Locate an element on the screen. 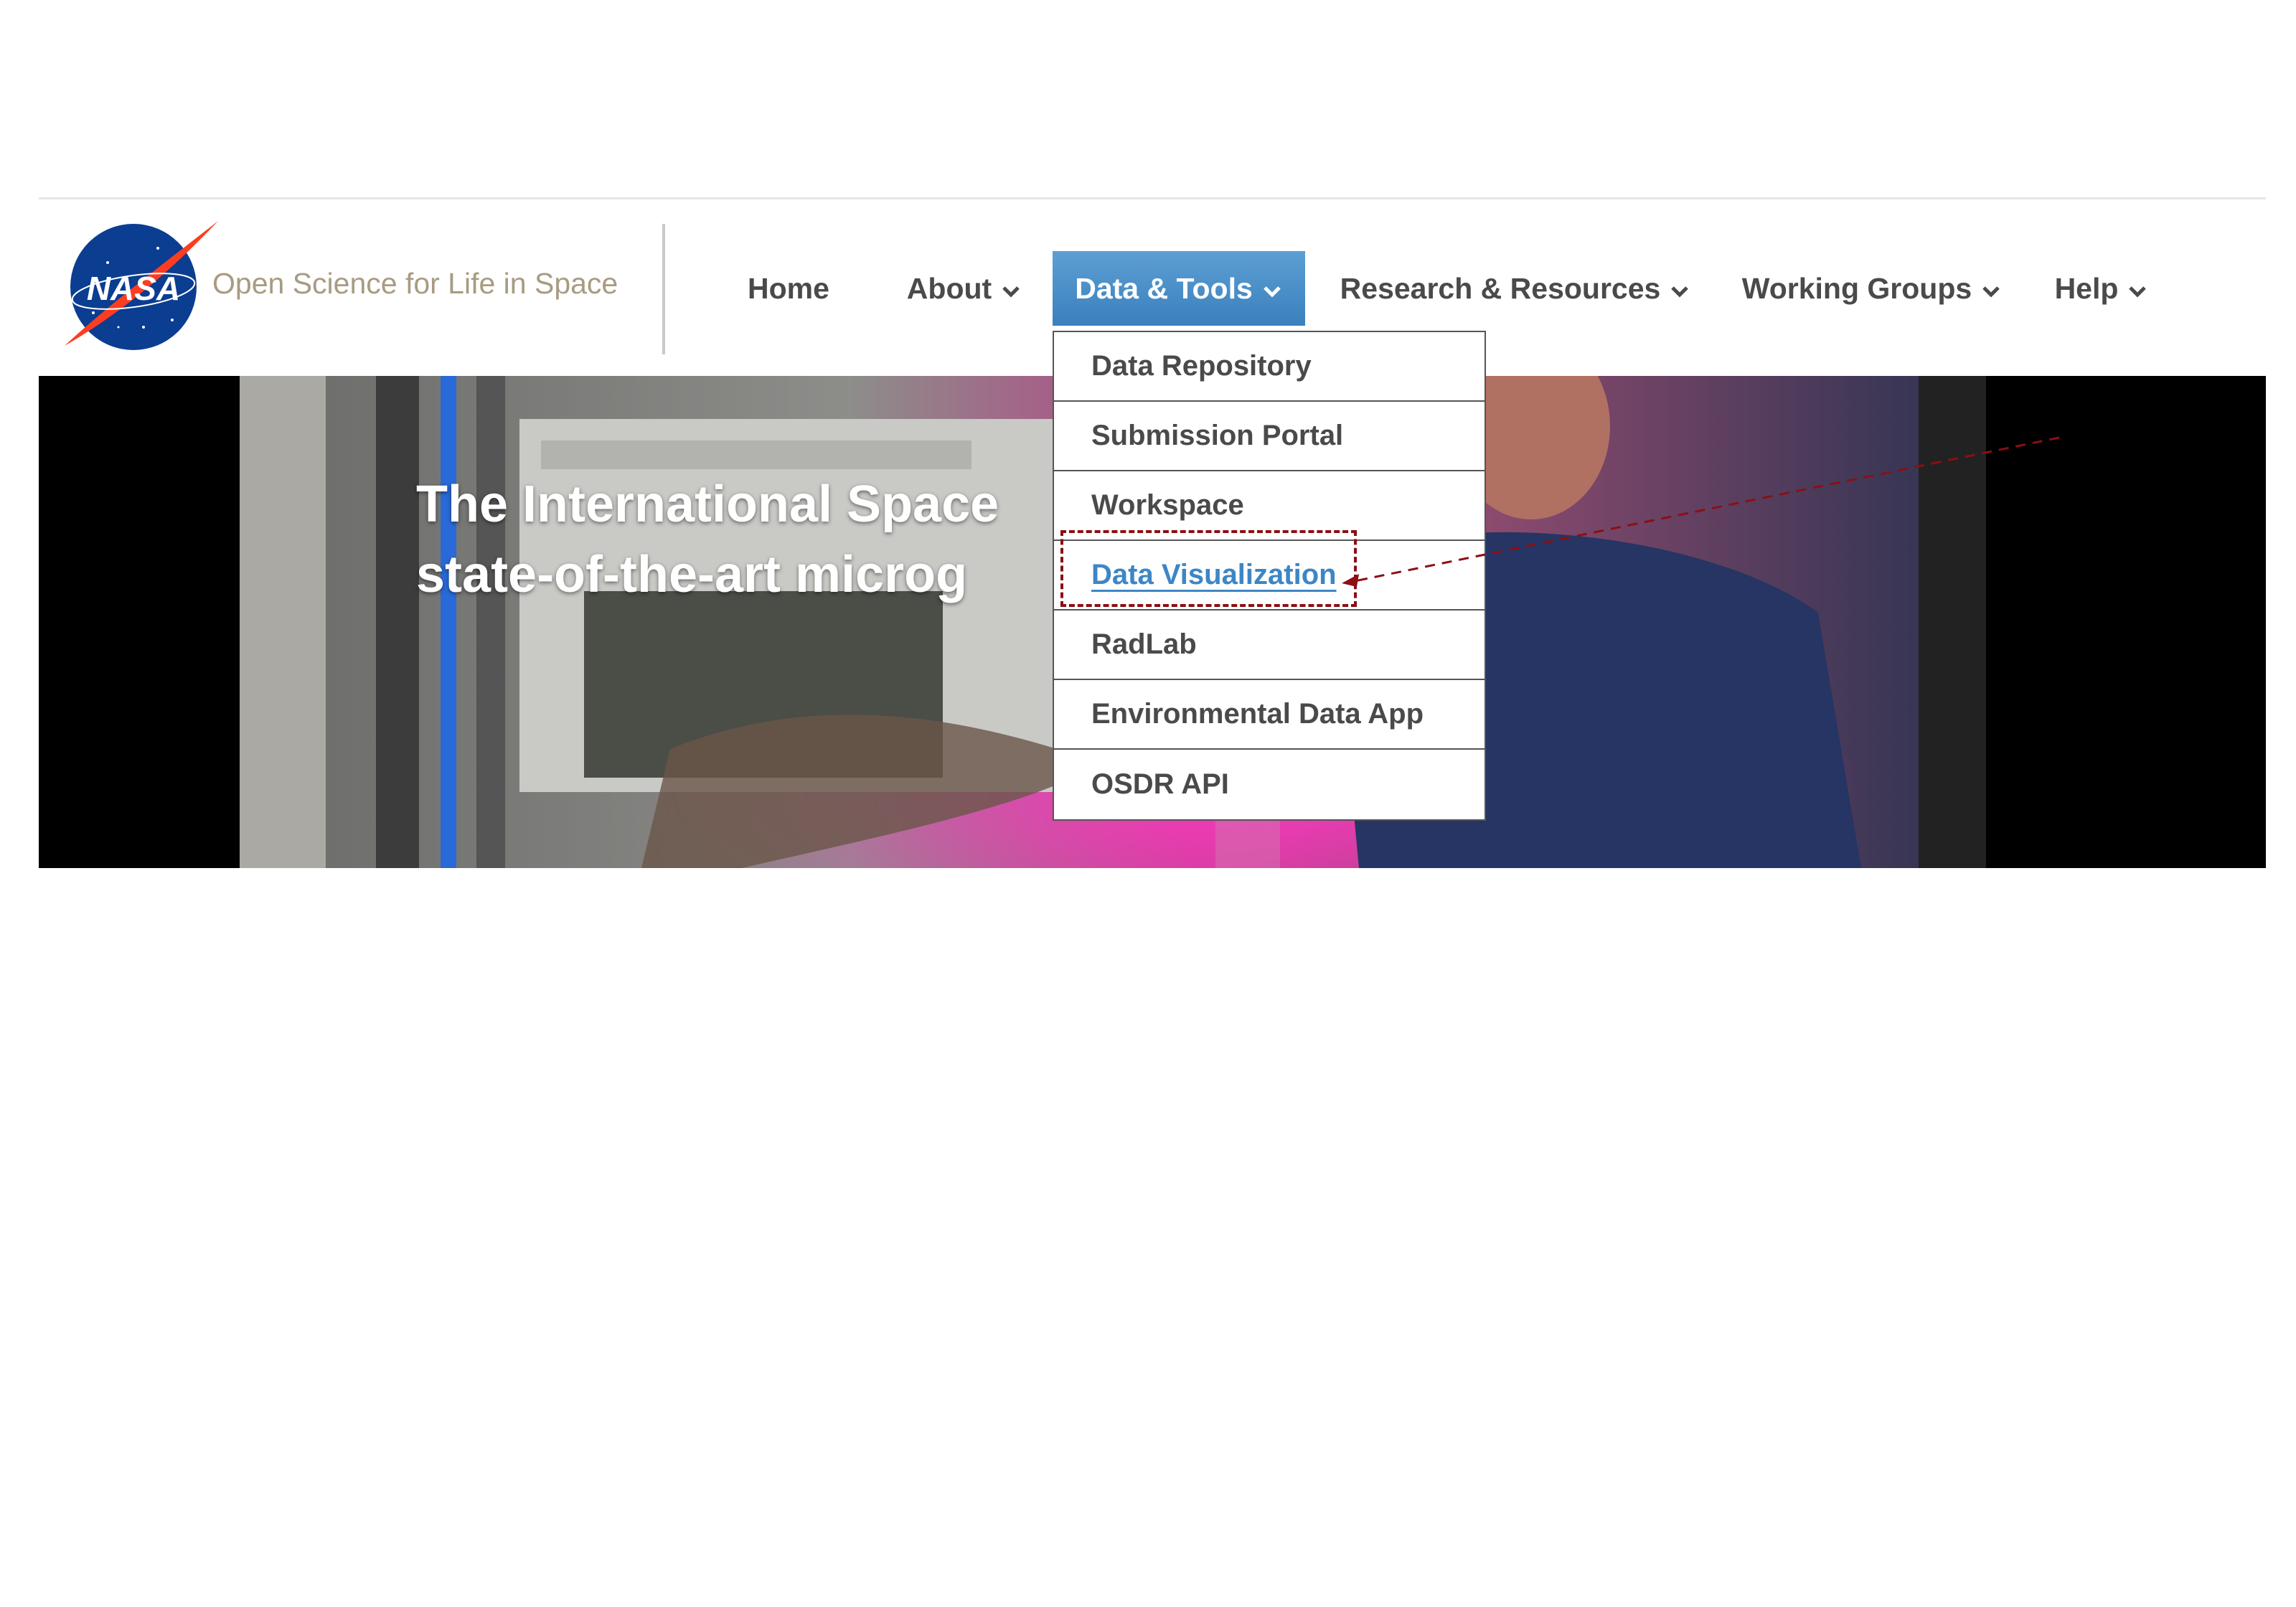 The image size is (2296, 1607). dropdown-item-radlab: RadLab is located at coordinates (1269, 645).